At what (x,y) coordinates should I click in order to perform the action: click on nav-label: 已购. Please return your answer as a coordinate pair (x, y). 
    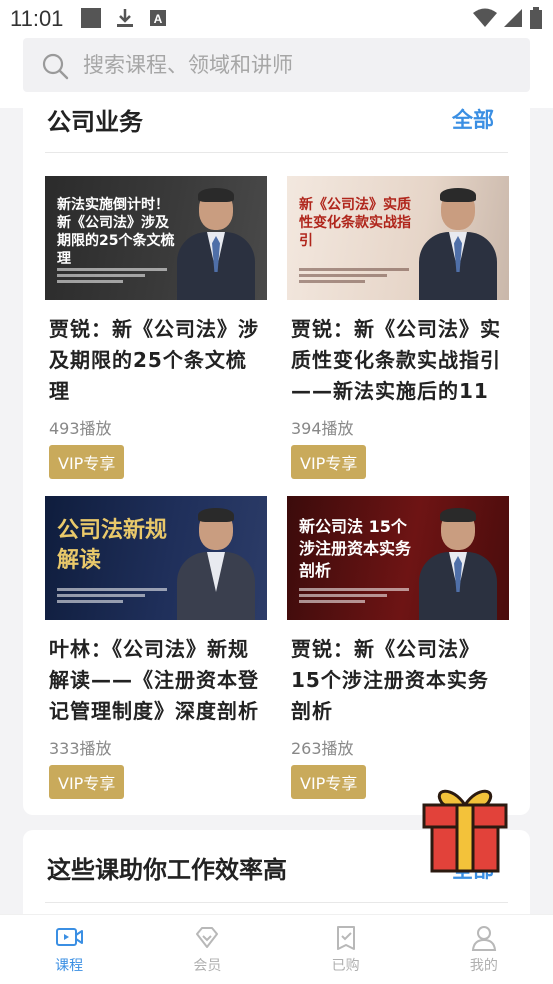
    Looking at the image, I should click on (345, 966).